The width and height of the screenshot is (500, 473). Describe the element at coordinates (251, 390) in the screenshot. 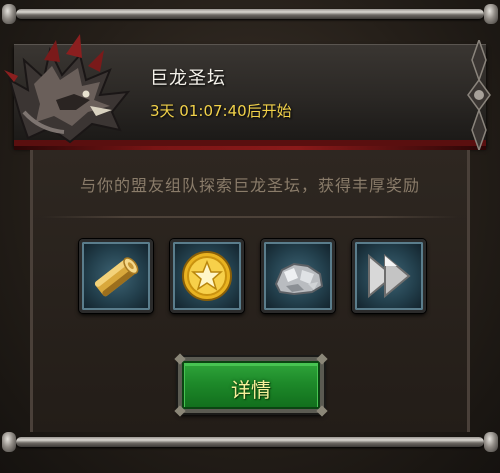

I see `details-button-label: 详情` at that location.